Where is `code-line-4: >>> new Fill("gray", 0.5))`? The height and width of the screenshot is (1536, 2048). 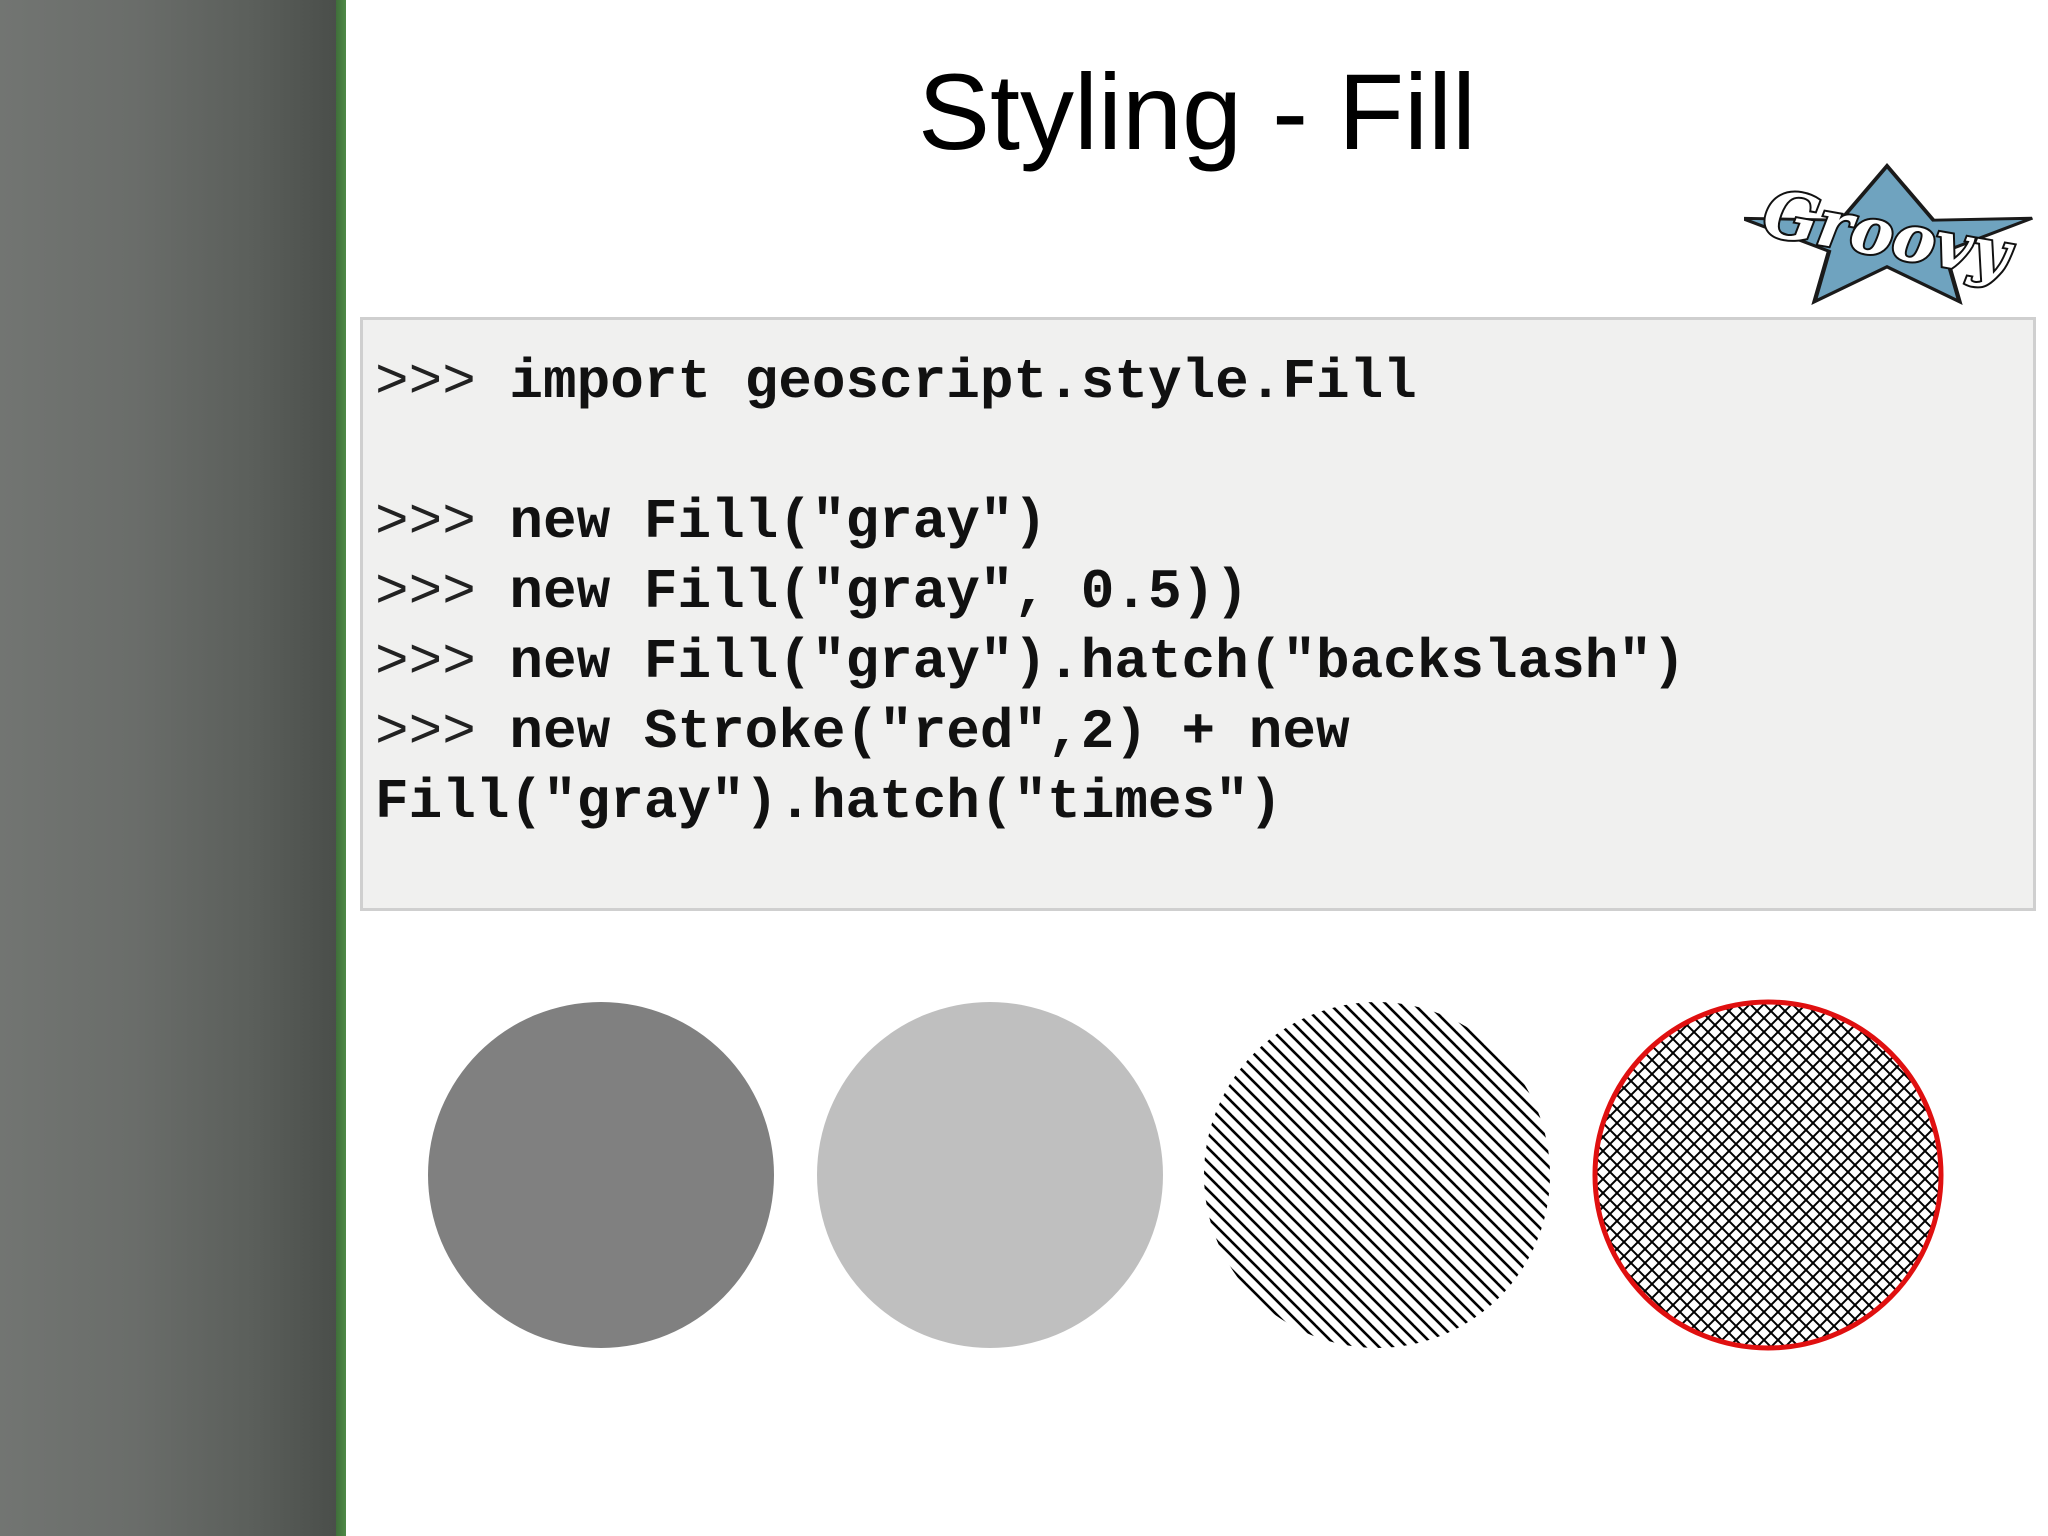
code-line-4: >>> new Fill("gray", 0.5)) is located at coordinates (812, 592).